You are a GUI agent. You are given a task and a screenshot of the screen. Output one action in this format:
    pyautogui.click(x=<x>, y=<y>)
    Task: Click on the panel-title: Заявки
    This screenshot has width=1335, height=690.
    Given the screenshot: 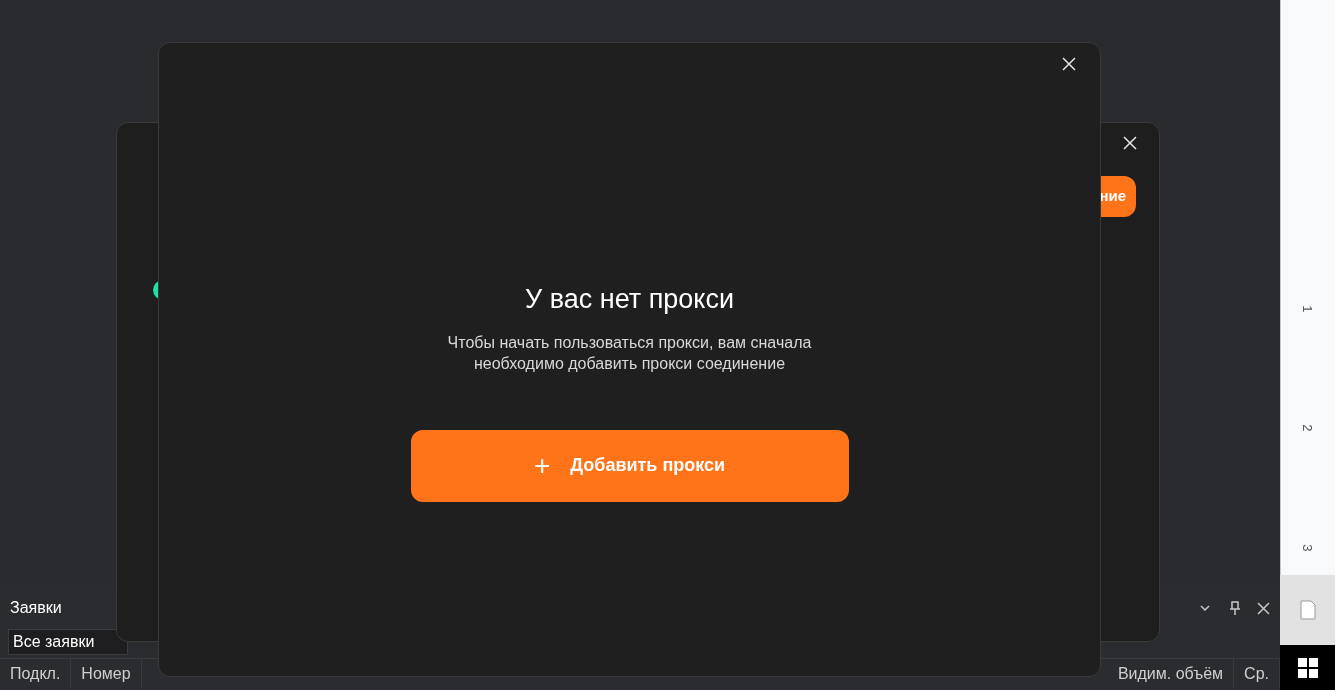 What is the action you would take?
    pyautogui.click(x=36, y=608)
    